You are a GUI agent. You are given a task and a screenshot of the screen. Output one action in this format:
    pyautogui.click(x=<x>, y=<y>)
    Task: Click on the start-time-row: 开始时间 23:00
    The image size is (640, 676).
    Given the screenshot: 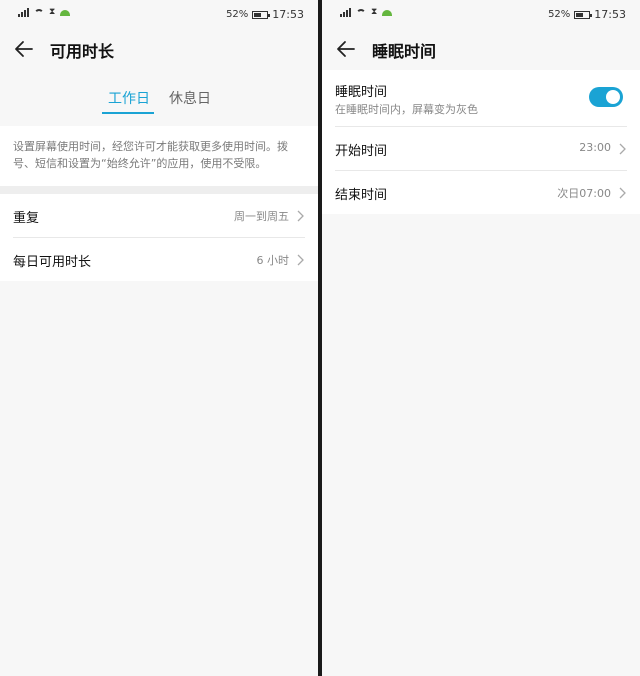 What is the action you would take?
    pyautogui.click(x=481, y=149)
    